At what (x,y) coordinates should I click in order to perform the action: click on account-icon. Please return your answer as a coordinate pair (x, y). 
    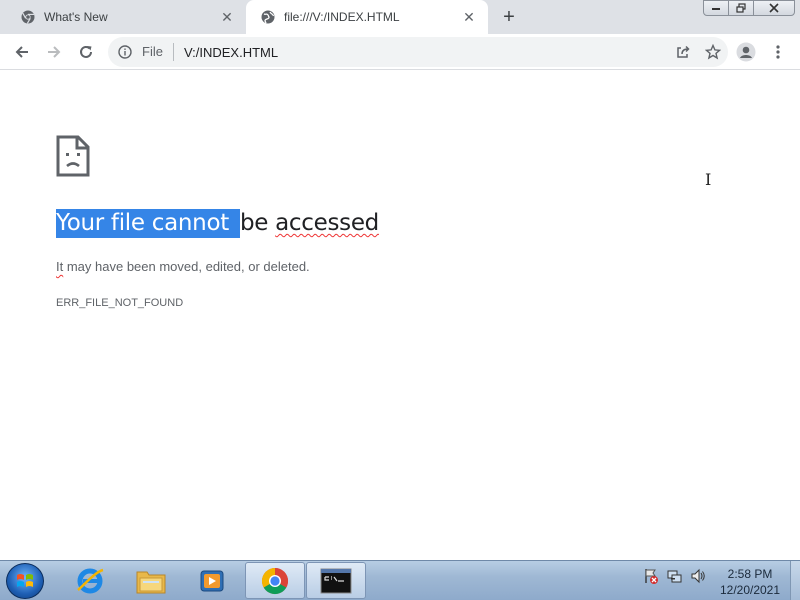
    Looking at the image, I should click on (746, 52).